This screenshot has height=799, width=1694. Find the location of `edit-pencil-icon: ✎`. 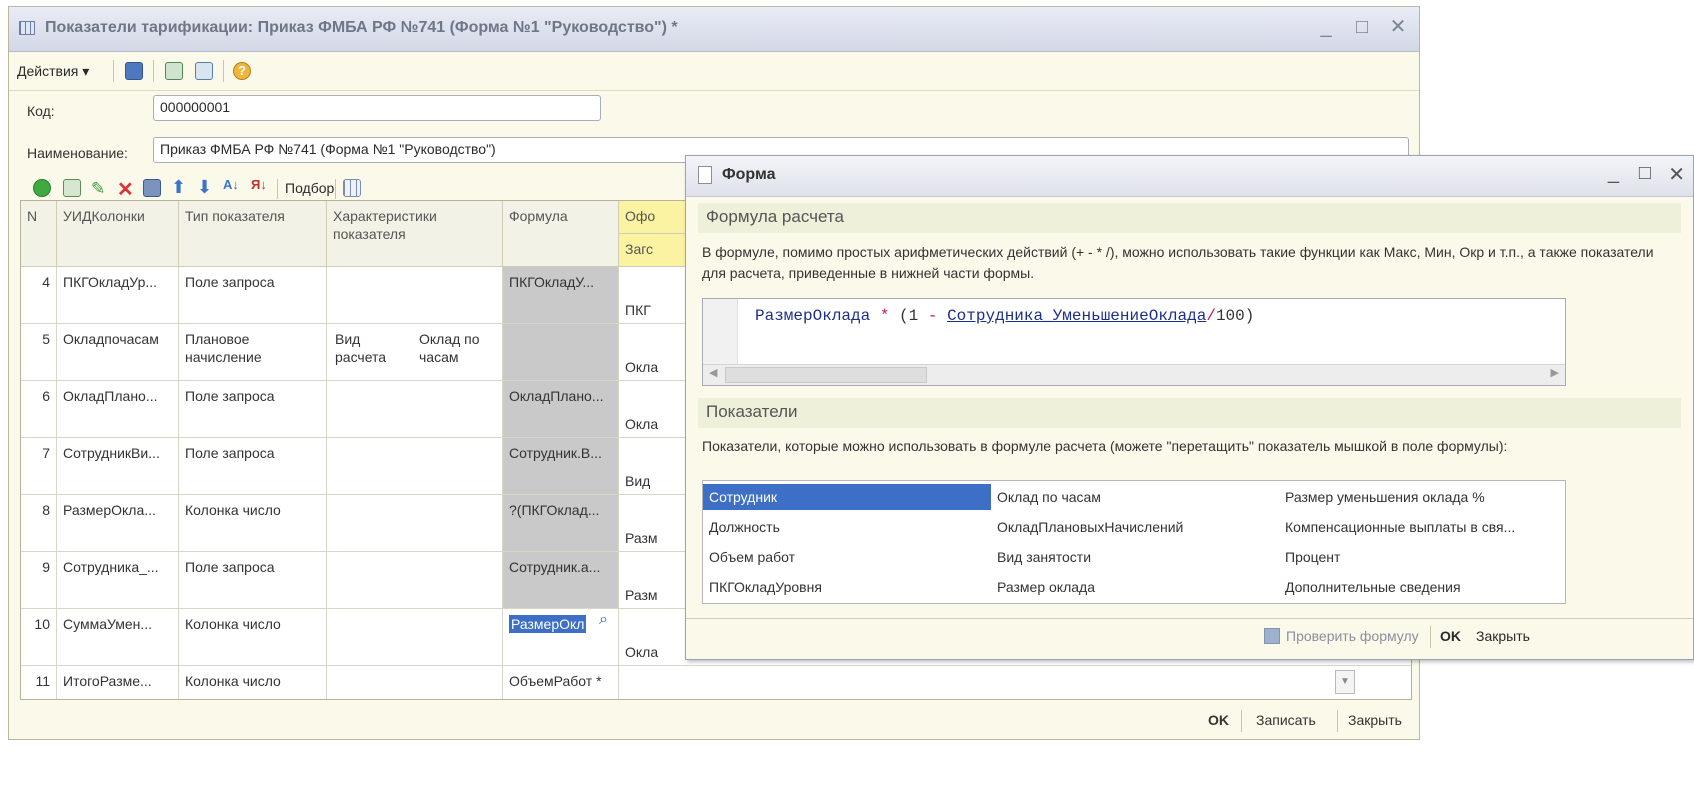

edit-pencil-icon: ✎ is located at coordinates (100, 188).